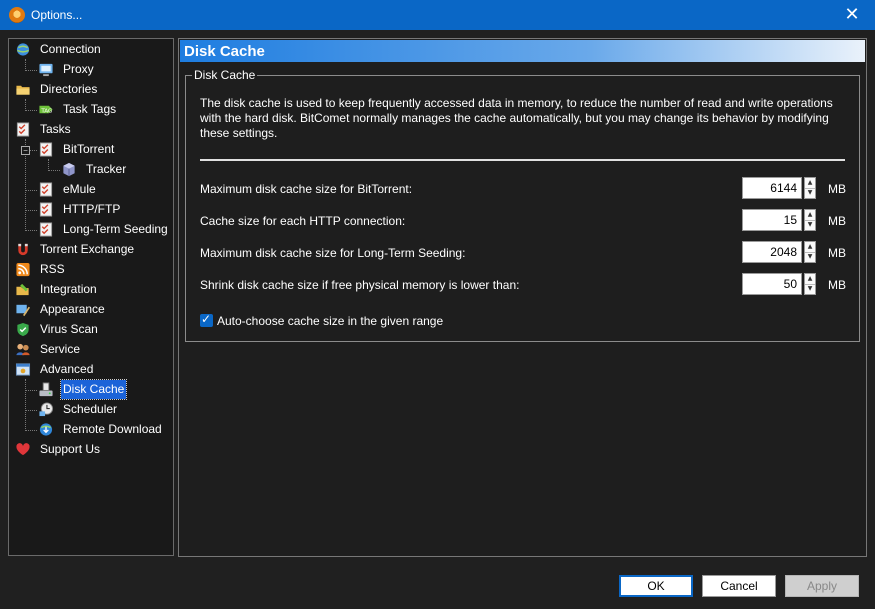 This screenshot has height=609, width=875. Describe the element at coordinates (23, 329) in the screenshot. I see `shield-icon` at that location.